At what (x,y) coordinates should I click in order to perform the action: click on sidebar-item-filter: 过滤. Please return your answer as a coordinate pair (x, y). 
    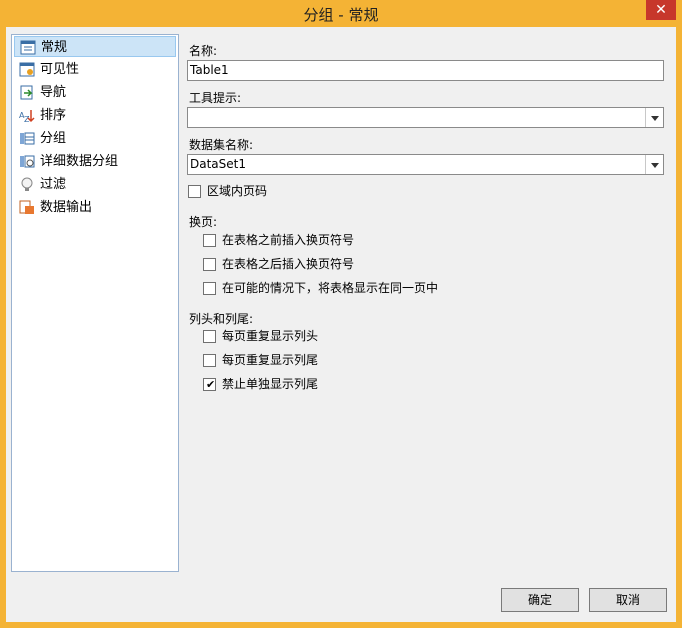
    Looking at the image, I should click on (95, 184).